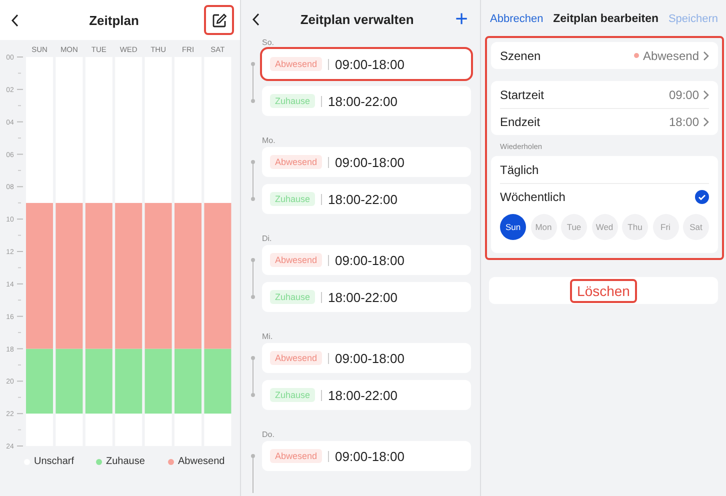 The height and width of the screenshot is (496, 726). Describe the element at coordinates (604, 196) in the screenshot. I see `repeat-option: Wöchentlich` at that location.